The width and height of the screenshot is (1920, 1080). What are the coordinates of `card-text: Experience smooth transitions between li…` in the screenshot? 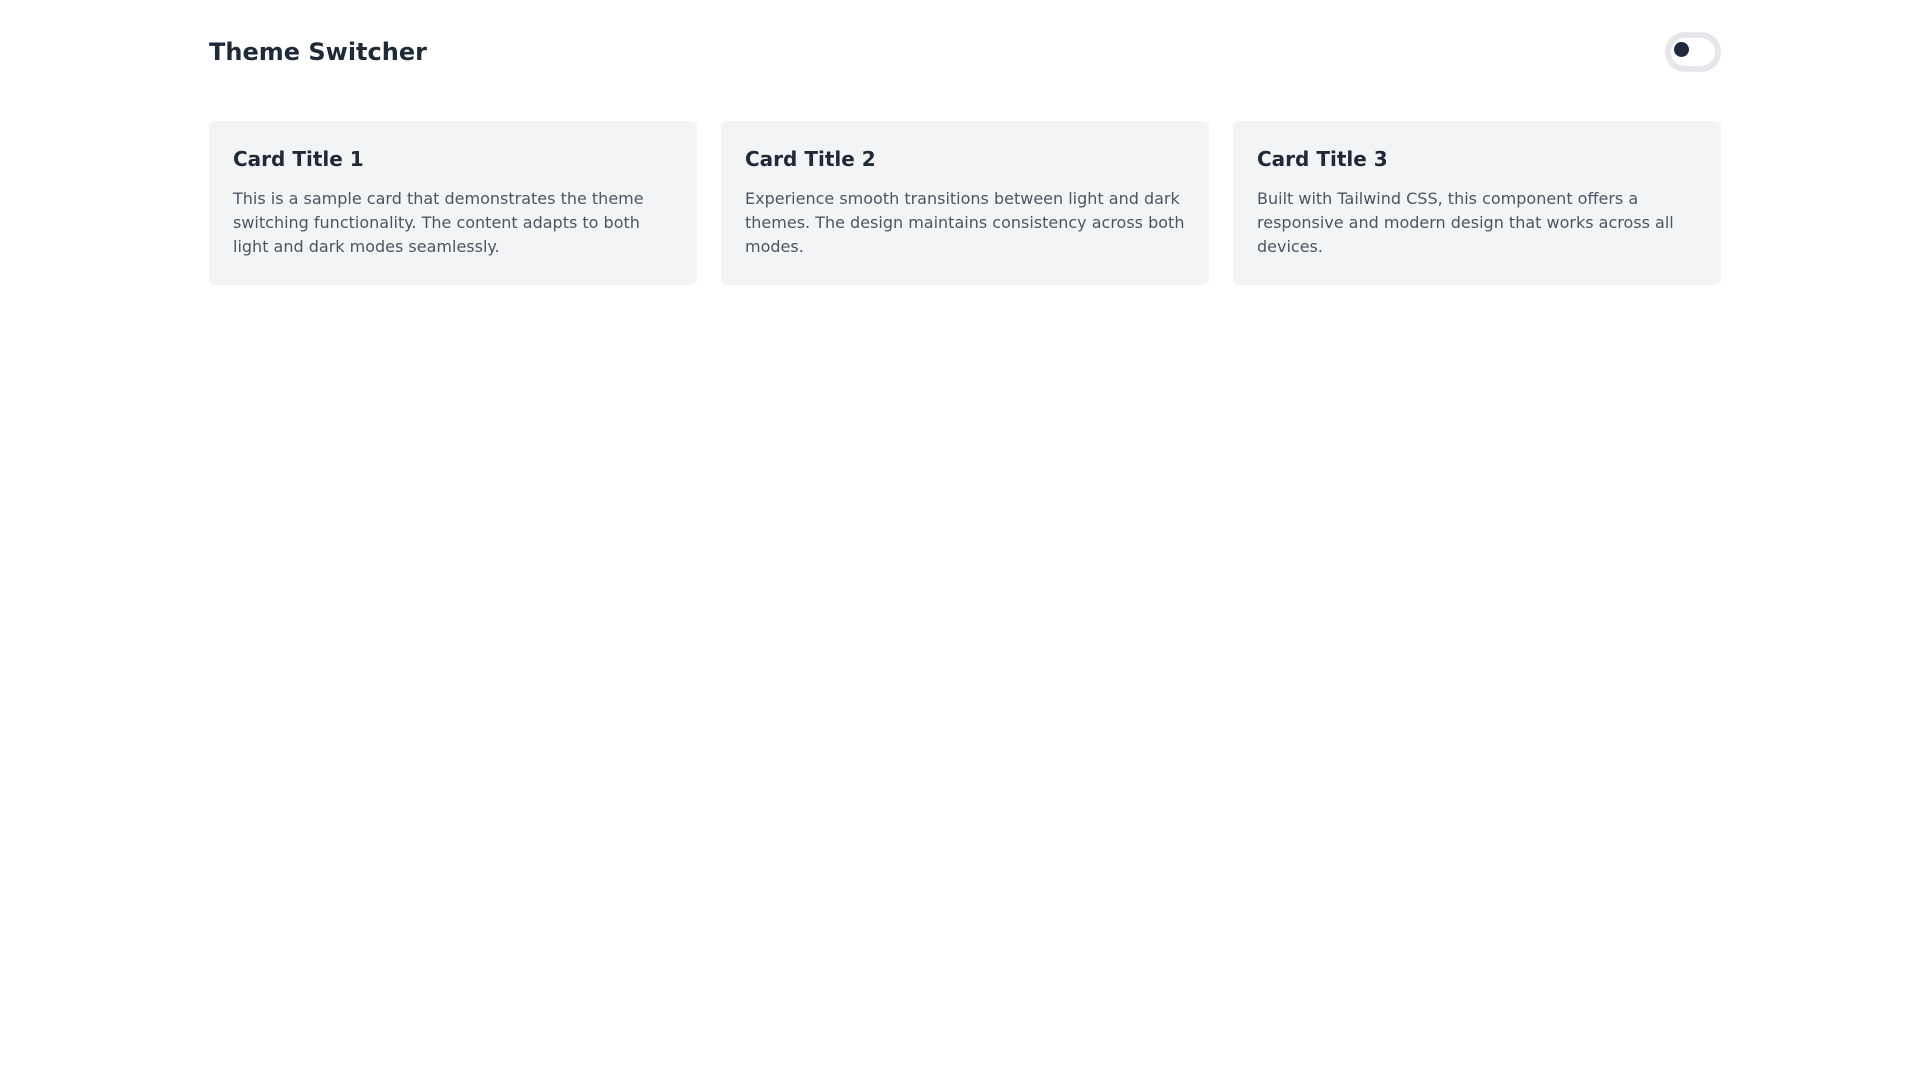 It's located at (965, 222).